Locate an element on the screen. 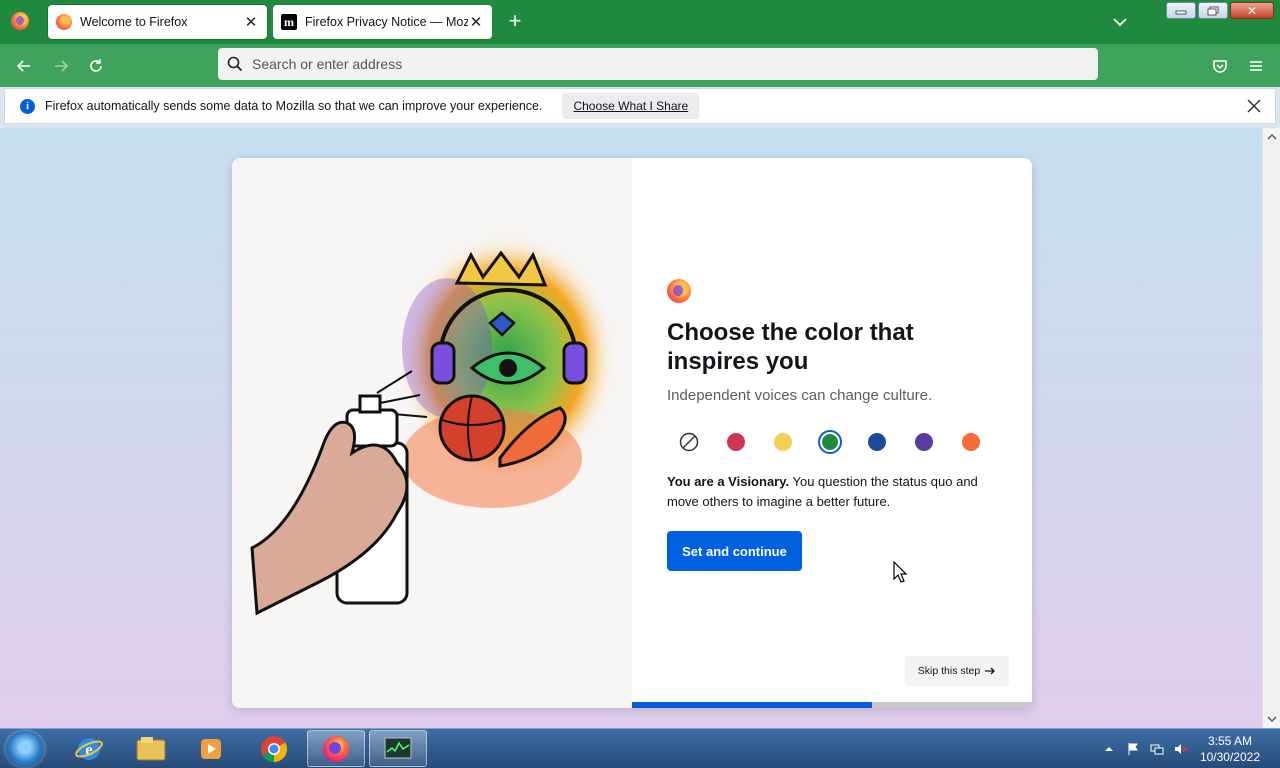 The image size is (1280, 768). skip-this-step-button: Skip this step is located at coordinates (957, 671).